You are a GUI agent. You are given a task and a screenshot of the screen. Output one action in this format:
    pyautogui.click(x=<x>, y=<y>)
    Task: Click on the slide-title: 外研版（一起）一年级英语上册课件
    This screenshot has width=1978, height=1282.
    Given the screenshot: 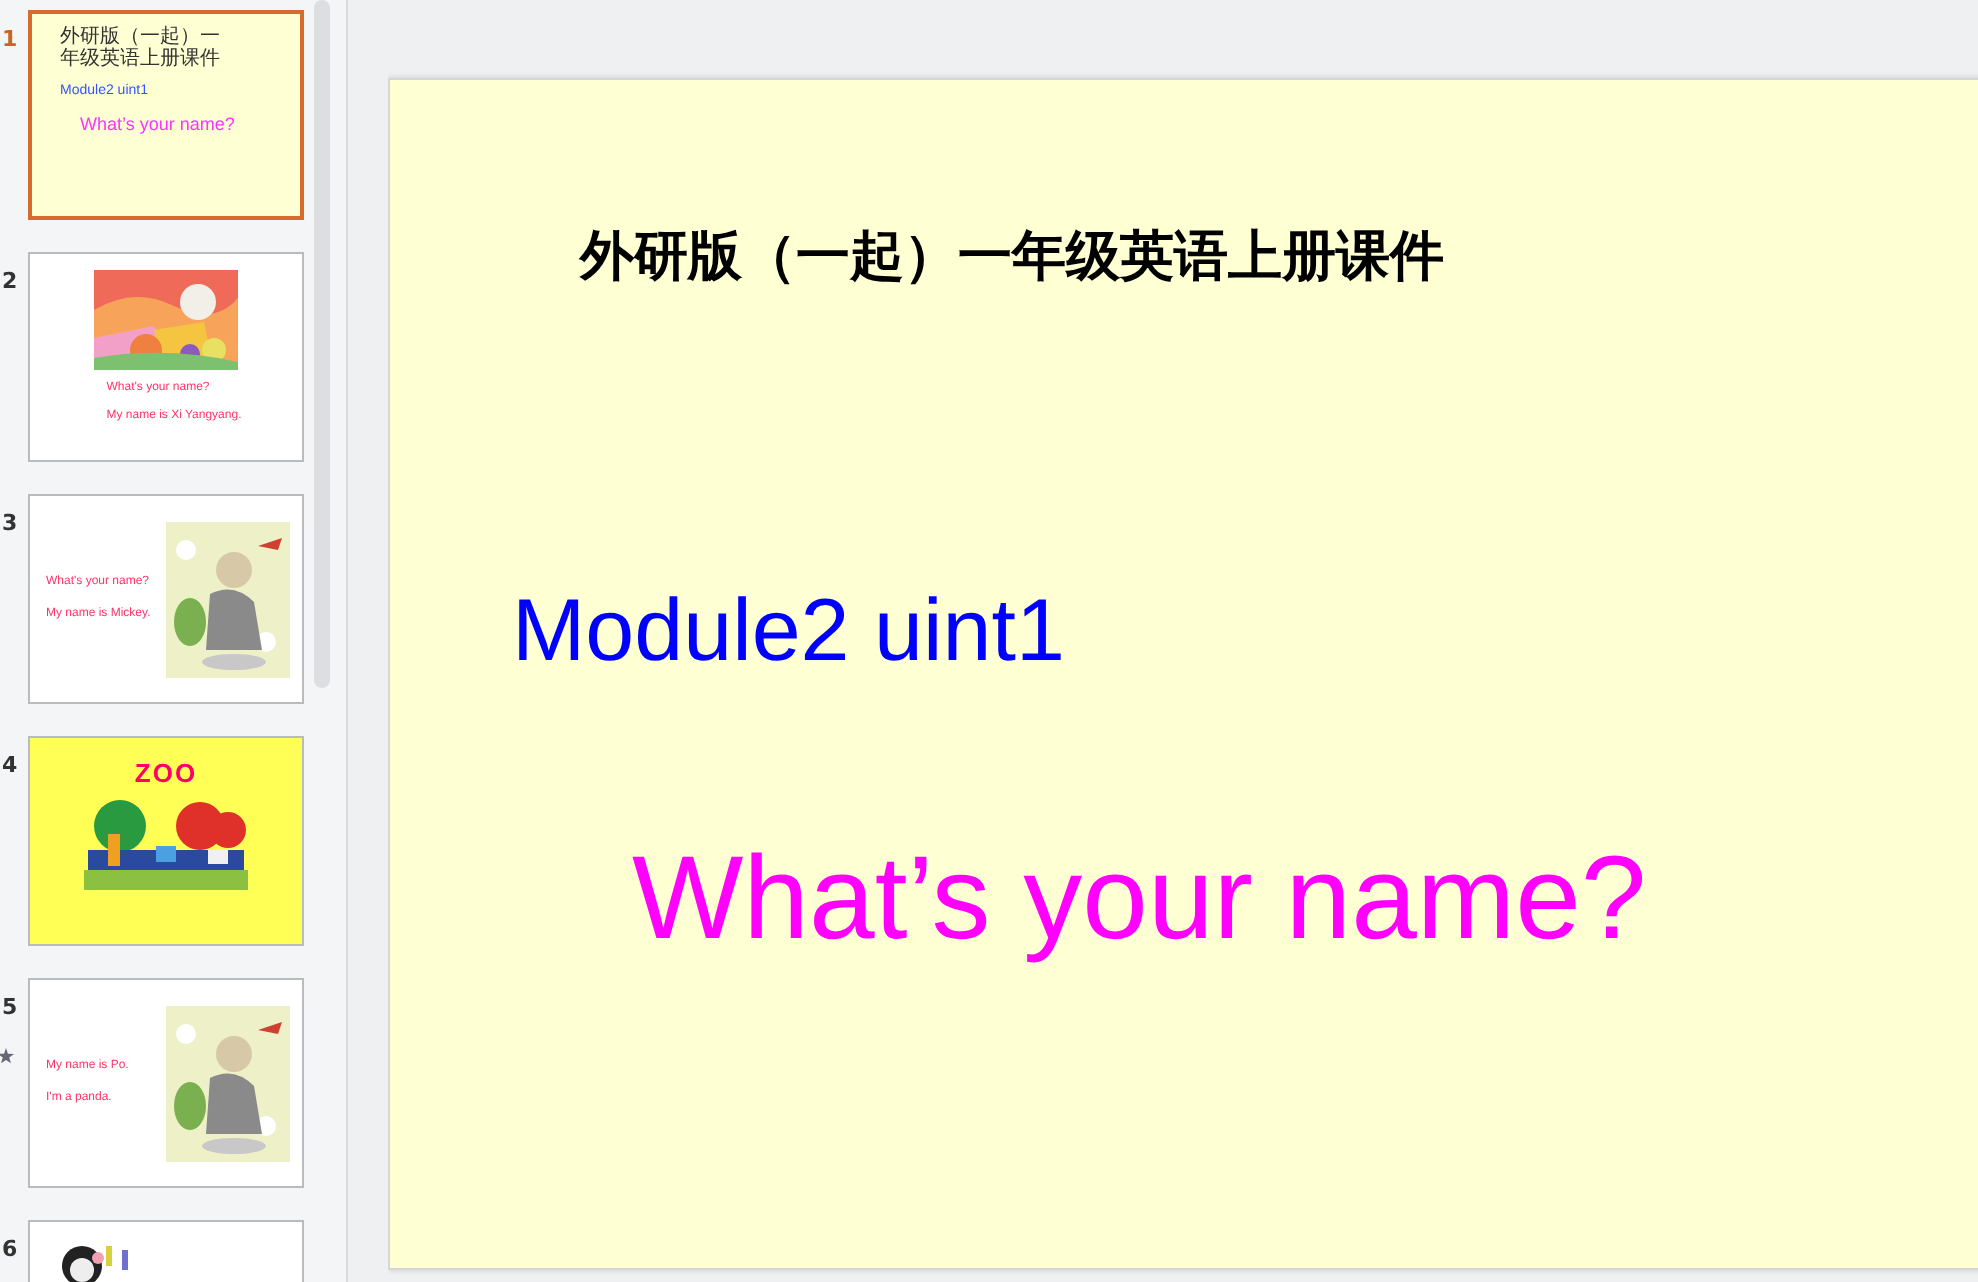 What is the action you would take?
    pyautogui.click(x=1013, y=258)
    